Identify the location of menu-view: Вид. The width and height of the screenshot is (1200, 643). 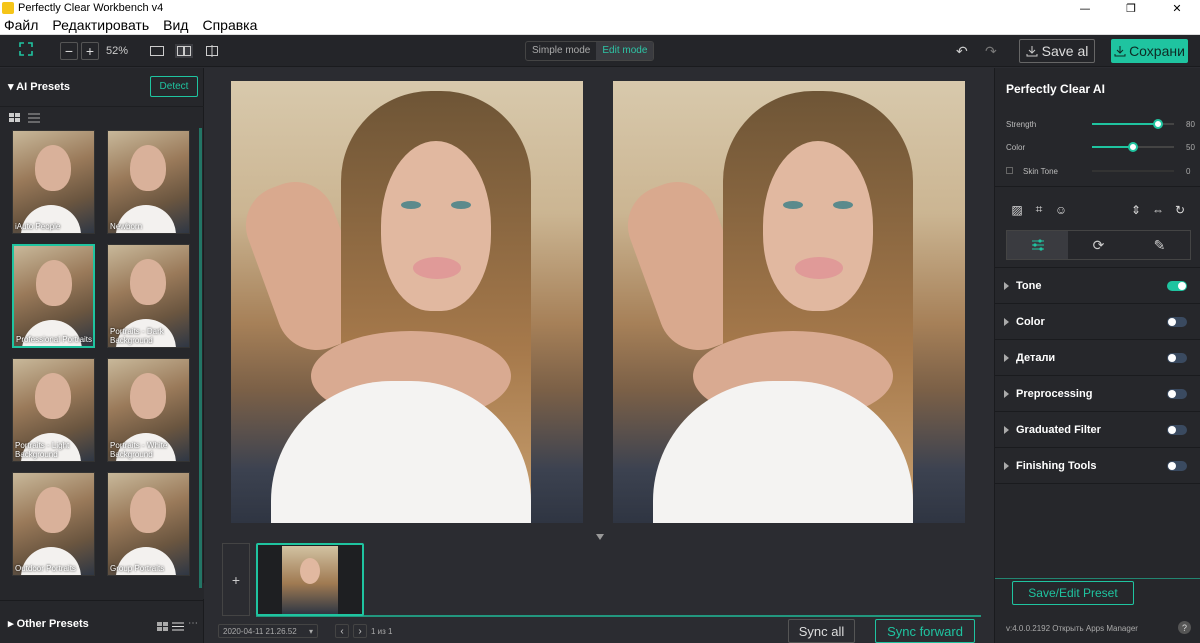
(175, 25).